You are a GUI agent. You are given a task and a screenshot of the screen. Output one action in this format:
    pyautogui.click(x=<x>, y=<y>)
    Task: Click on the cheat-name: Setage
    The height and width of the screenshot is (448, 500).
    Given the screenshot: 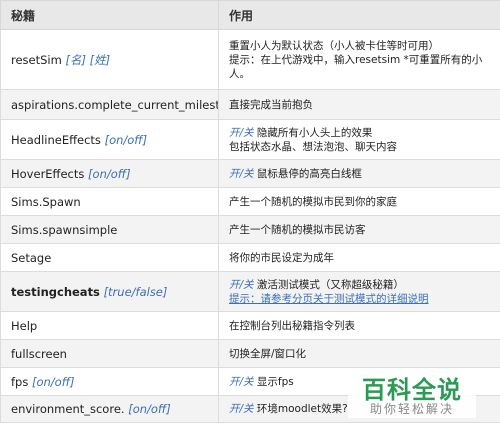 What is the action you would take?
    pyautogui.click(x=31, y=257)
    